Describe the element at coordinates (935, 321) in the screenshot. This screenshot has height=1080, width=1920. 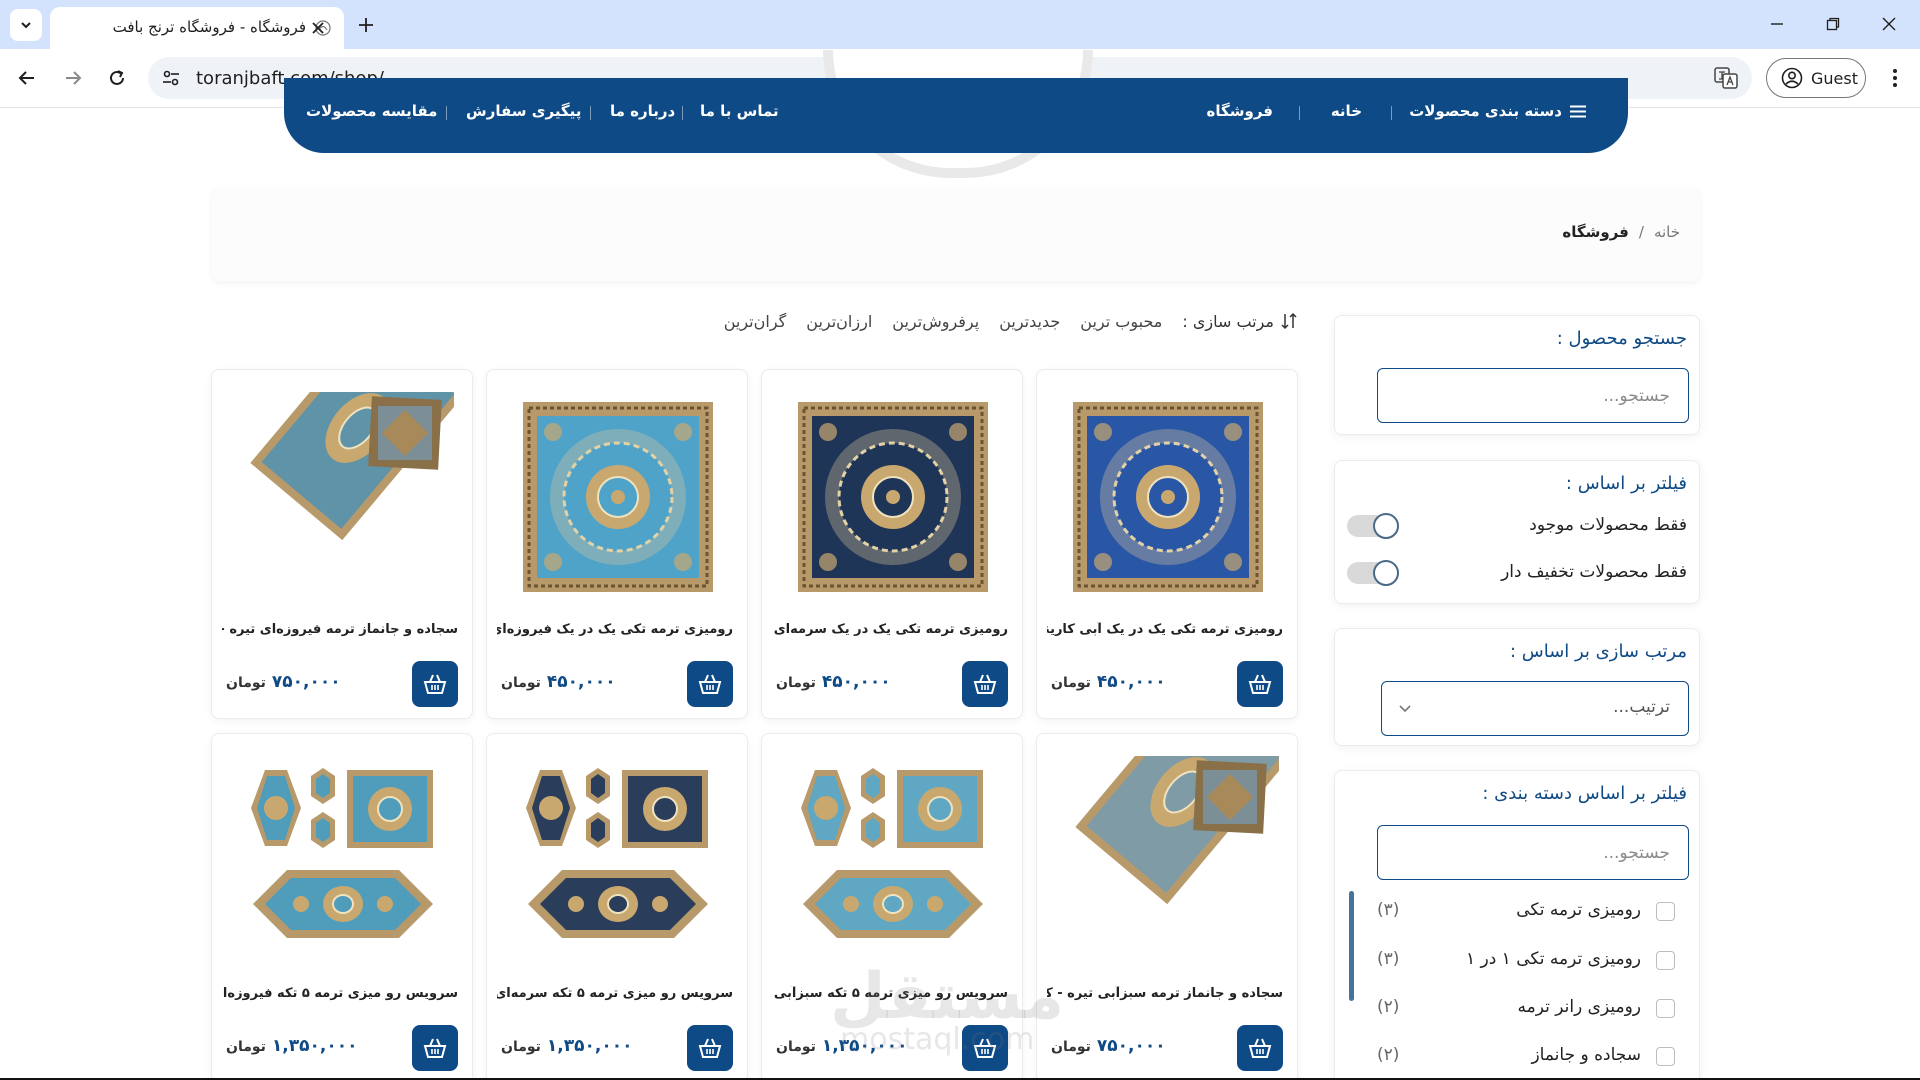
I see `sort-option-bestselling: پرفروش‌ترین` at that location.